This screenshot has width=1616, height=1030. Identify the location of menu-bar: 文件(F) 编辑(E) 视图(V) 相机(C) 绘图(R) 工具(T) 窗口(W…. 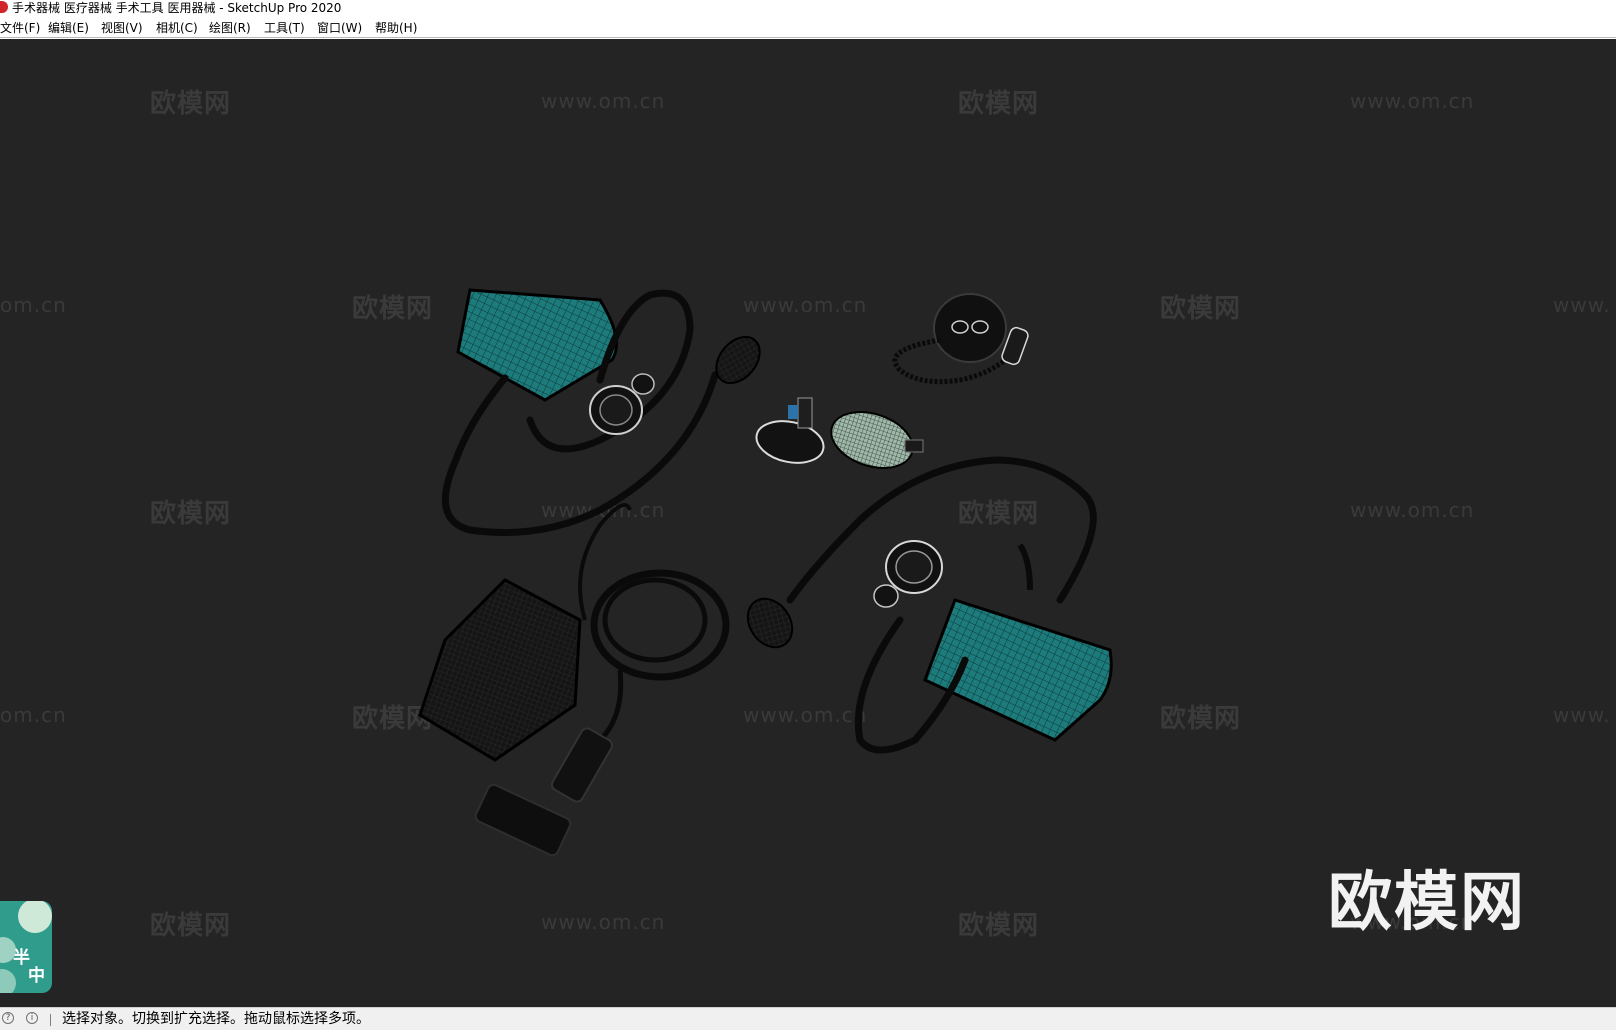
(808, 28).